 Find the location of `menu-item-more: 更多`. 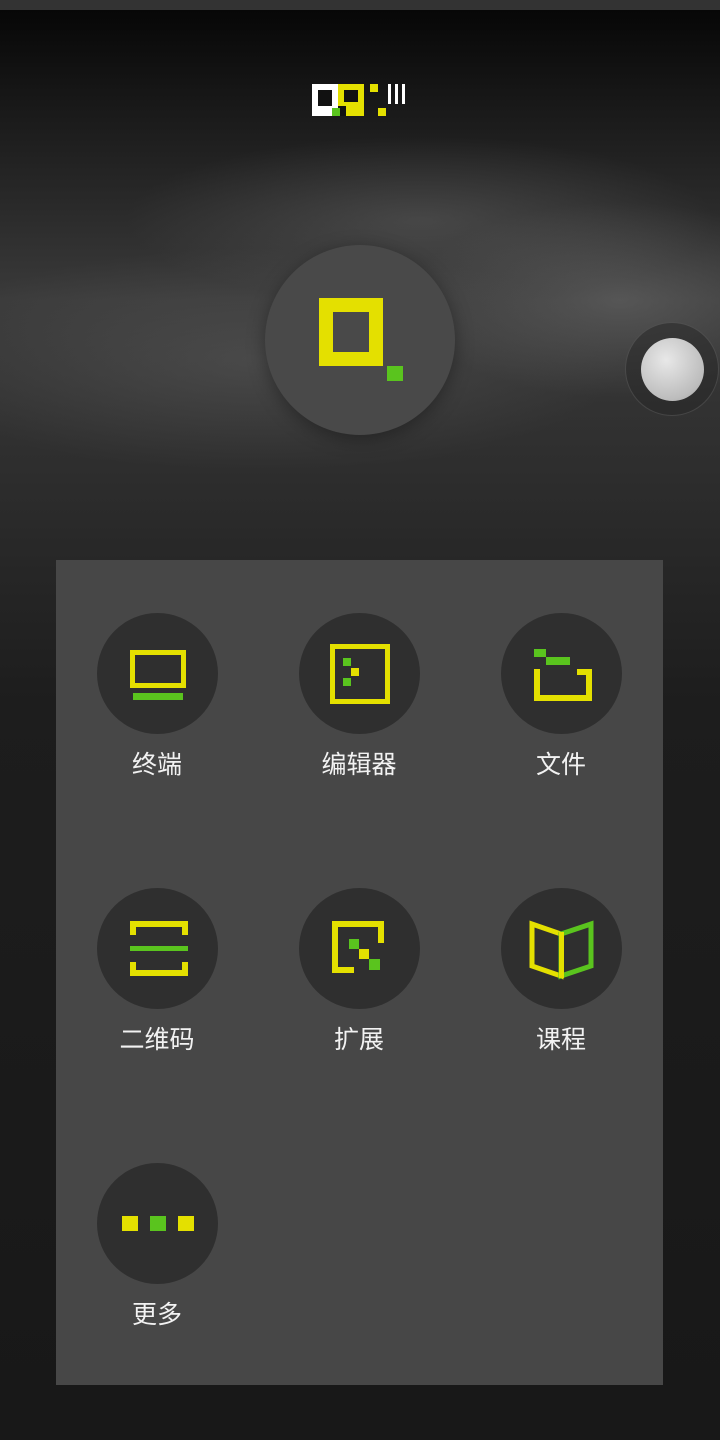

menu-item-more: 更多 is located at coordinates (157, 1230).